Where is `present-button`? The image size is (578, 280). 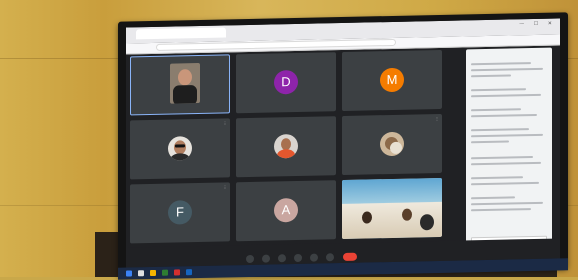 present-button is located at coordinates (314, 257).